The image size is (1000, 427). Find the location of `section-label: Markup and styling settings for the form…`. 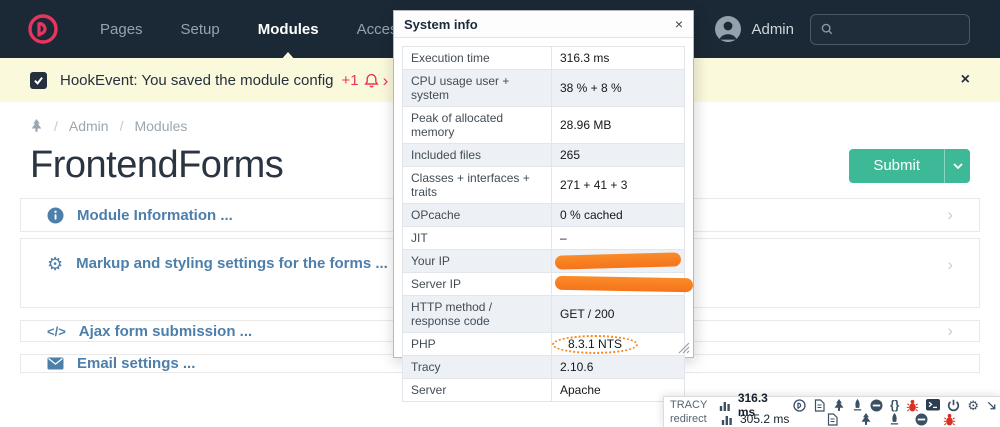

section-label: Markup and styling settings for the form… is located at coordinates (232, 263).